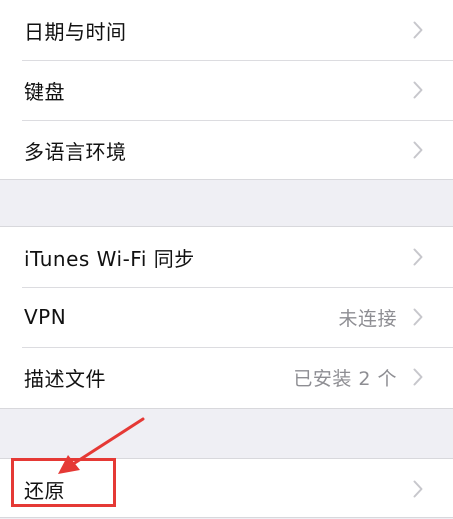 Image resolution: width=453 pixels, height=519 pixels. Describe the element at coordinates (109, 258) in the screenshot. I see `row-itunes-wifi-sync-label: iTunes Wi-Fi 同步` at that location.